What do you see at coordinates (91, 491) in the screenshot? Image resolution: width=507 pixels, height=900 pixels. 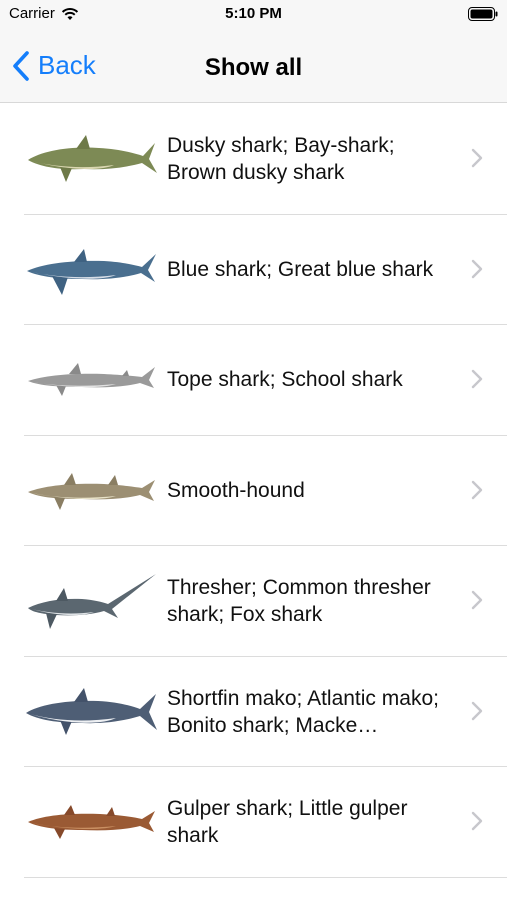 I see `smooth-hound-image` at bounding box center [91, 491].